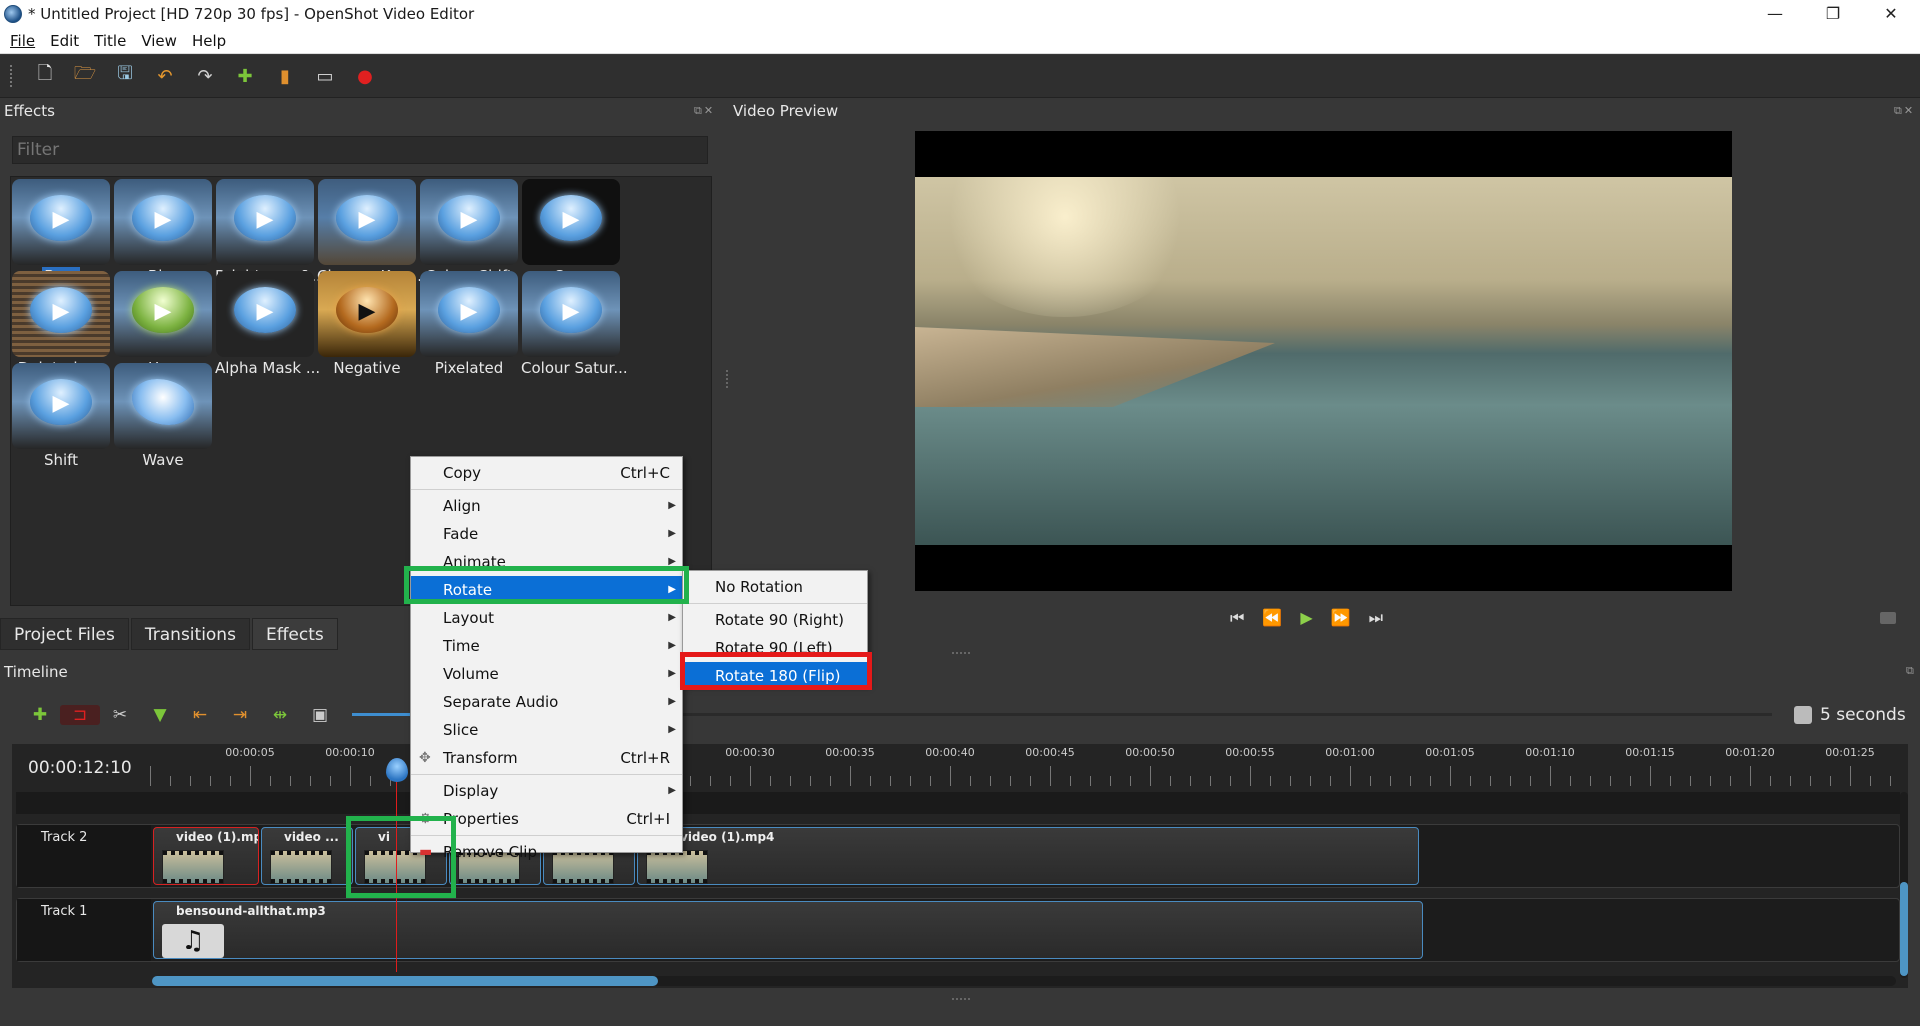 The image size is (1920, 1026). Describe the element at coordinates (285, 76) in the screenshot. I see `choose-profile-icon: ▮` at that location.